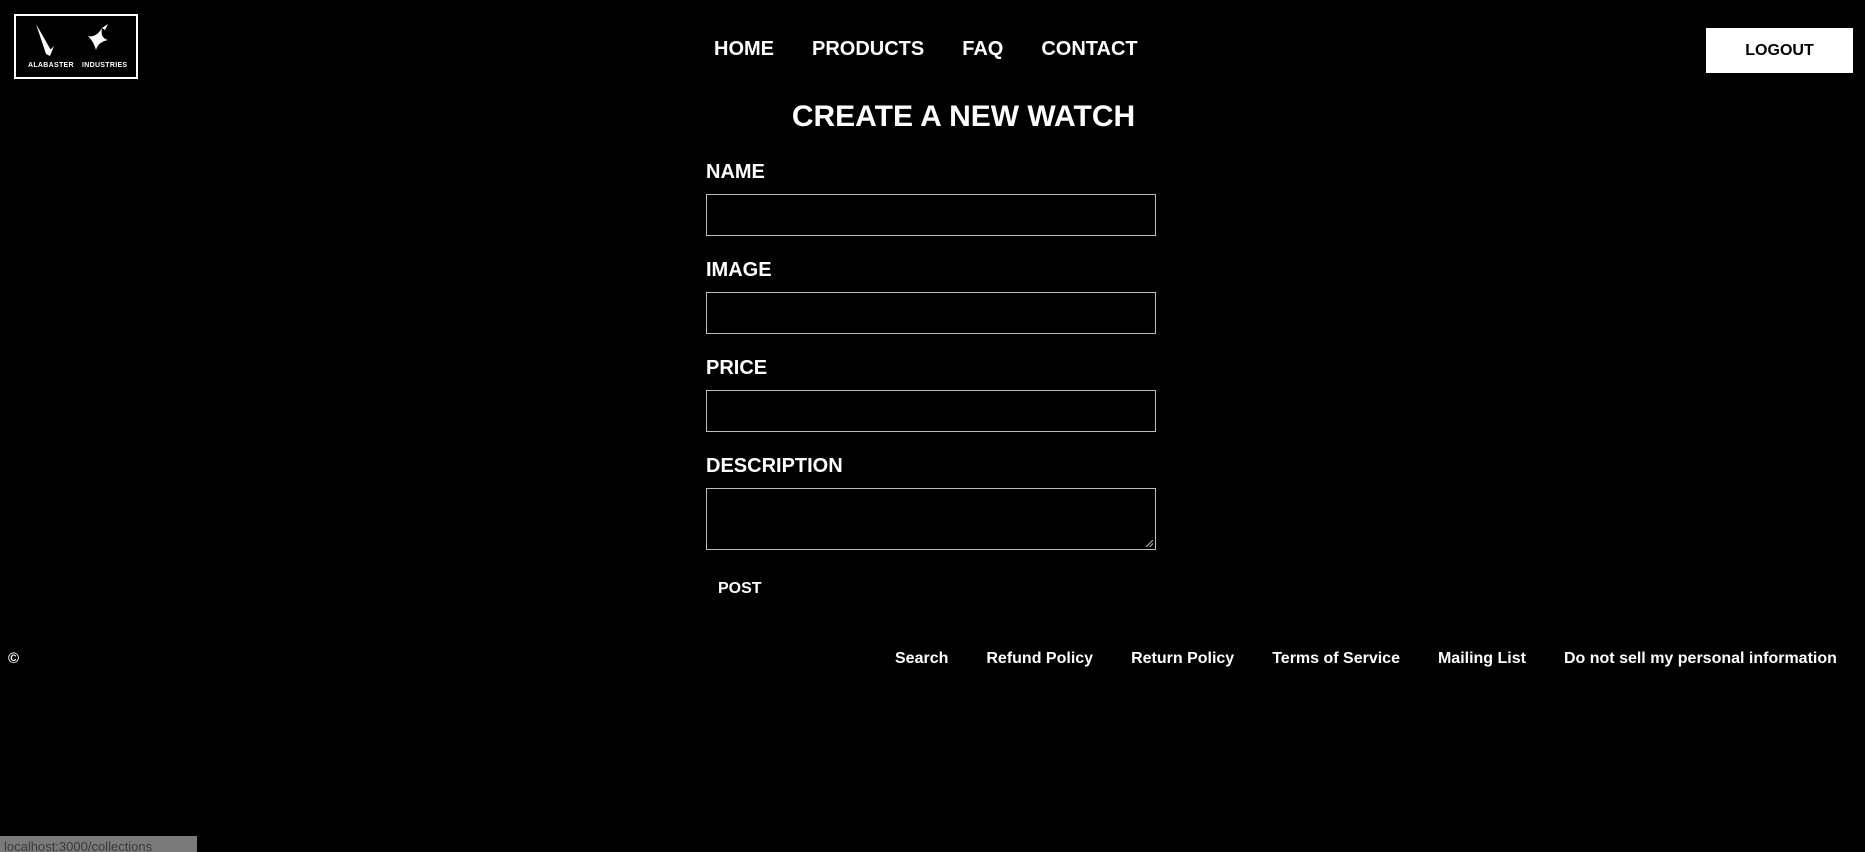  Describe the element at coordinates (931, 313) in the screenshot. I see `image-input` at that location.